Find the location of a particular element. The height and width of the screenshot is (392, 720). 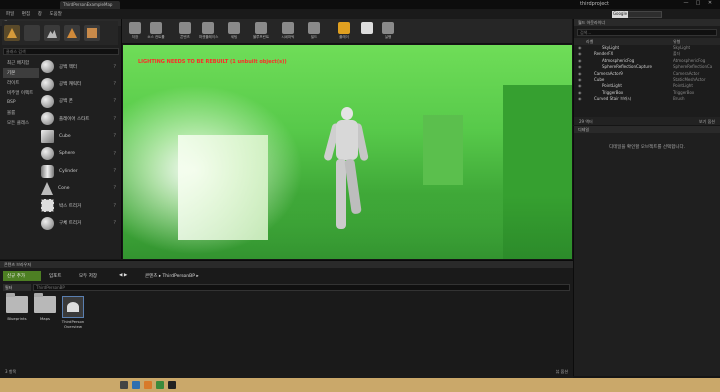

list-item: Cylinder? is located at coordinates (80, 170).